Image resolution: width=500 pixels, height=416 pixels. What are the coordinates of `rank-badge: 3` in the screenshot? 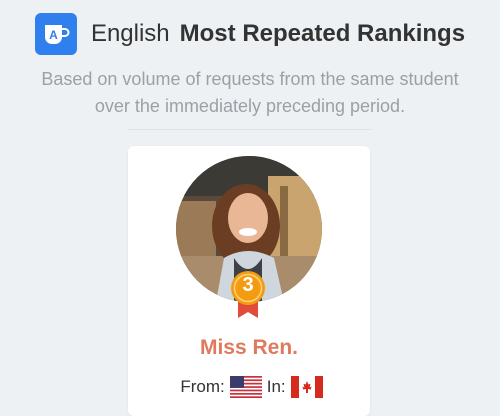 It's located at (248, 295).